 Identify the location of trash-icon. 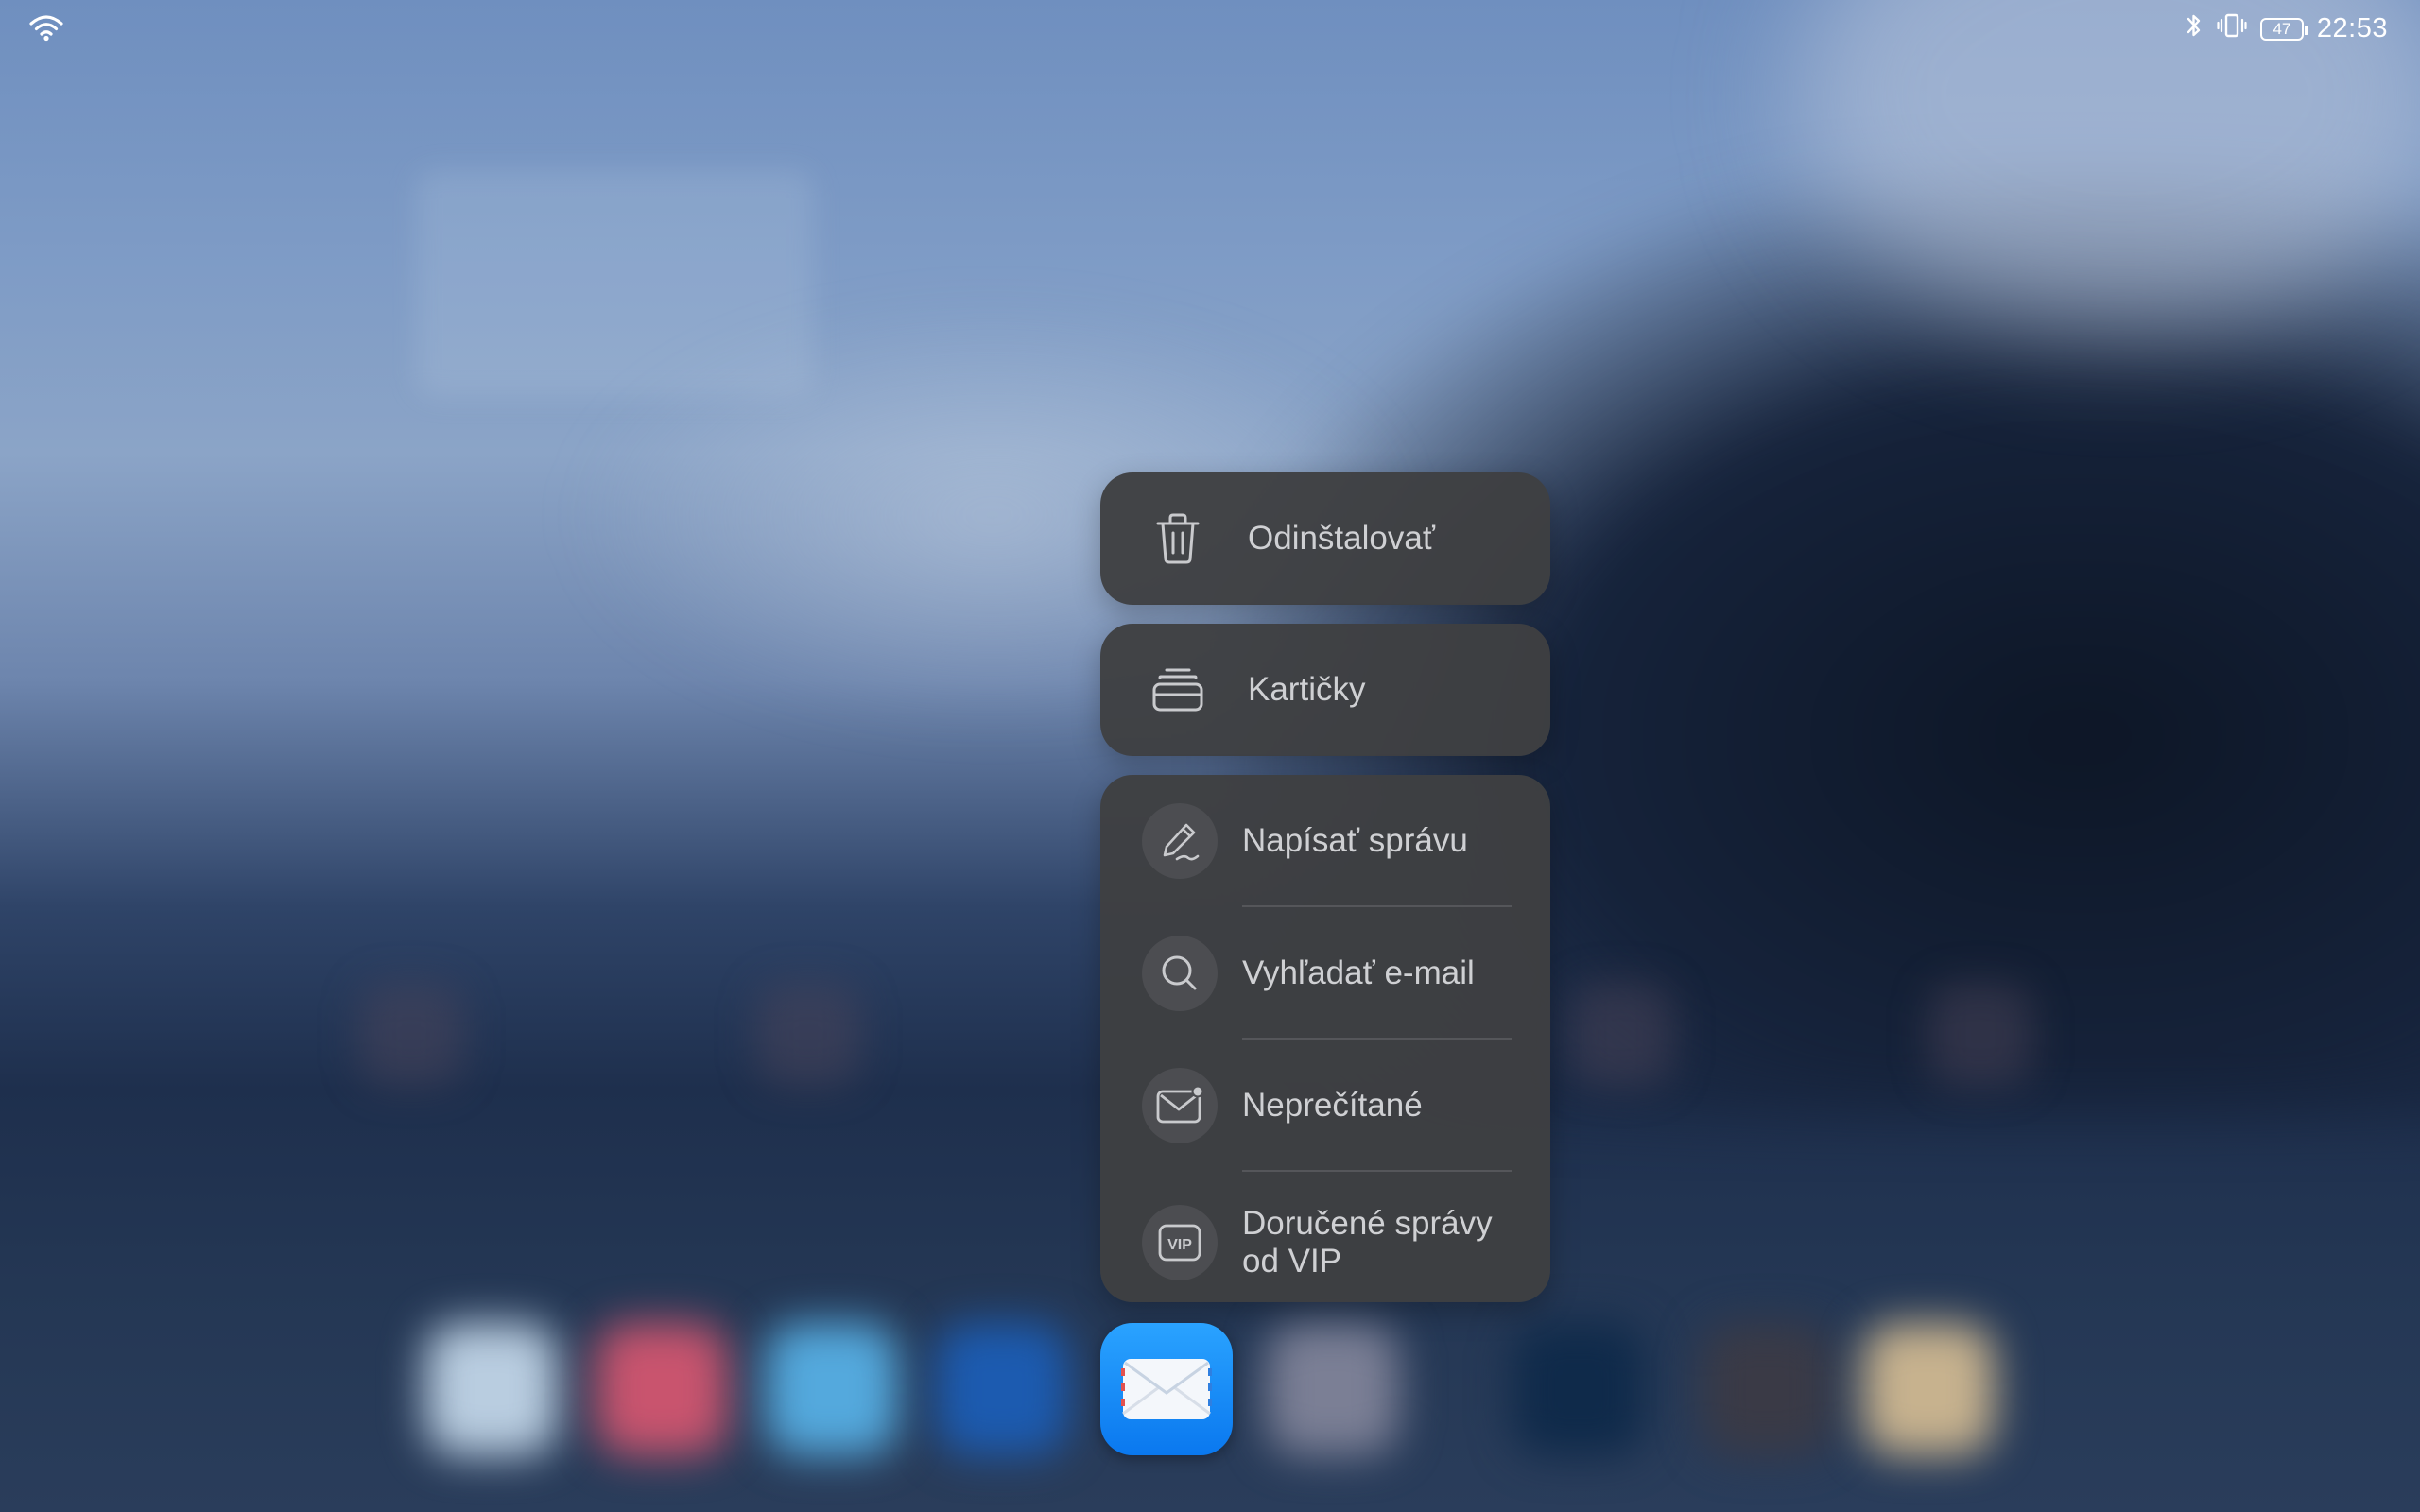
(1178, 538).